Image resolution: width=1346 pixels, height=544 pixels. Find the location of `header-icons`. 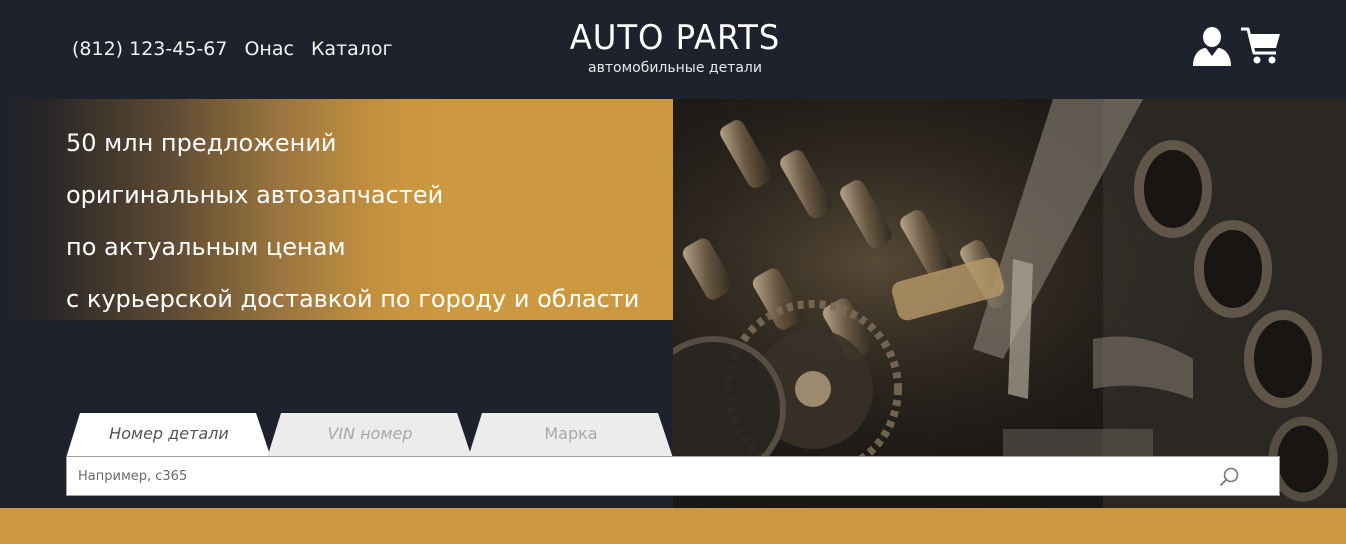

header-icons is located at coordinates (1237, 46).